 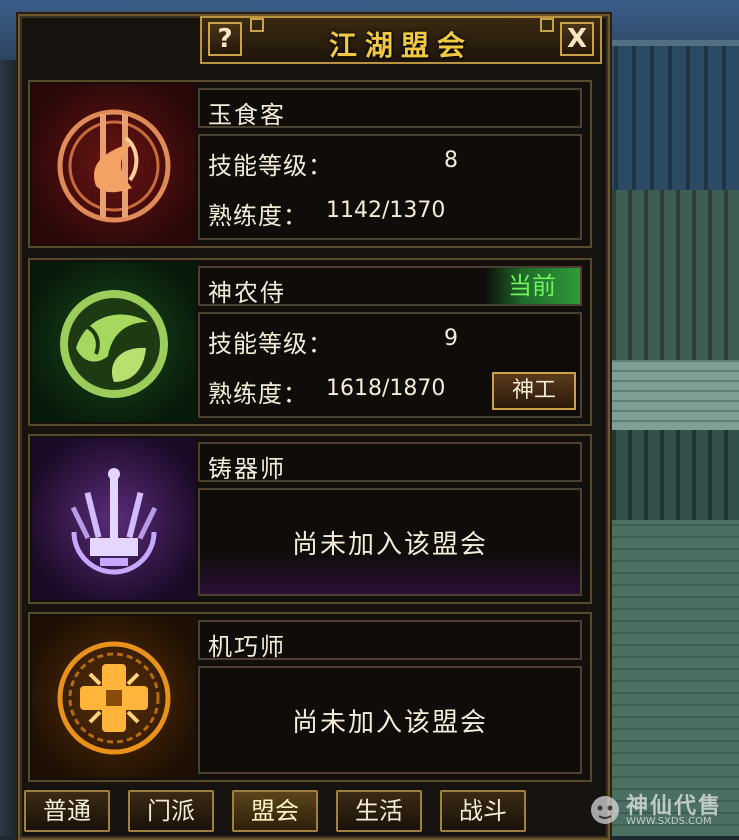 What do you see at coordinates (390, 640) in the screenshot?
I see `guild-name-row: 机巧师` at bounding box center [390, 640].